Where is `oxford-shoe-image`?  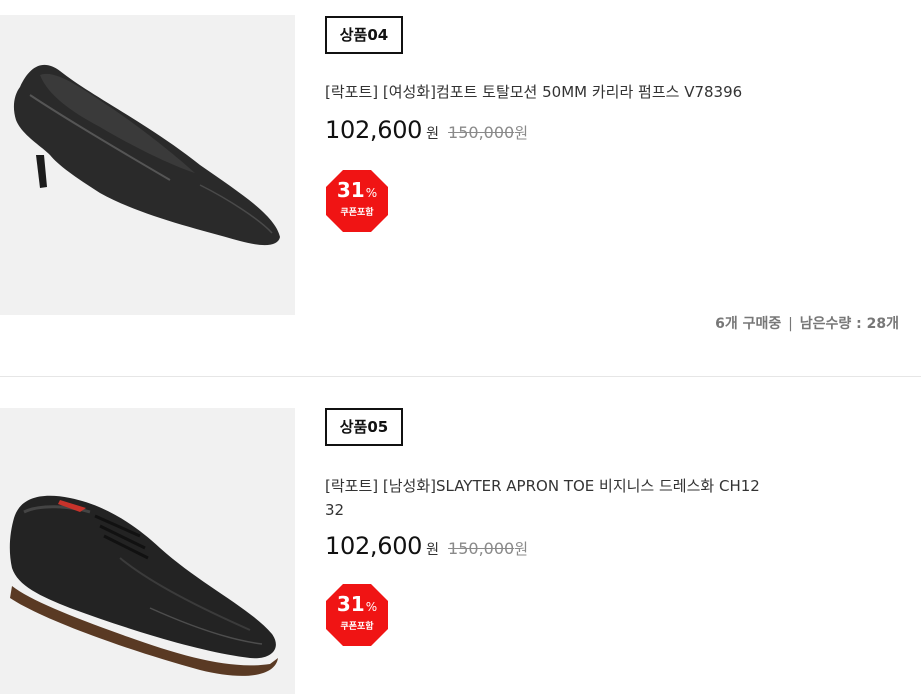 oxford-shoe-image is located at coordinates (147, 551).